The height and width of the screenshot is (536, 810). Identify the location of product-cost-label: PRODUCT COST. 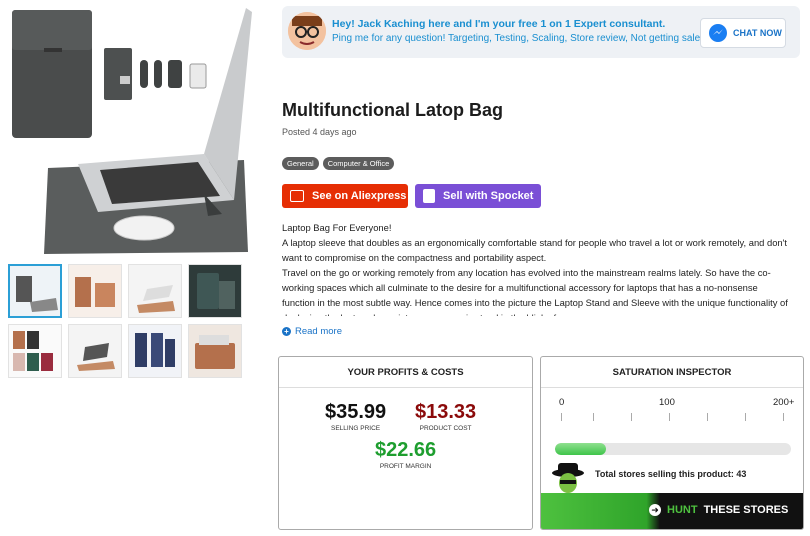
(445, 428).